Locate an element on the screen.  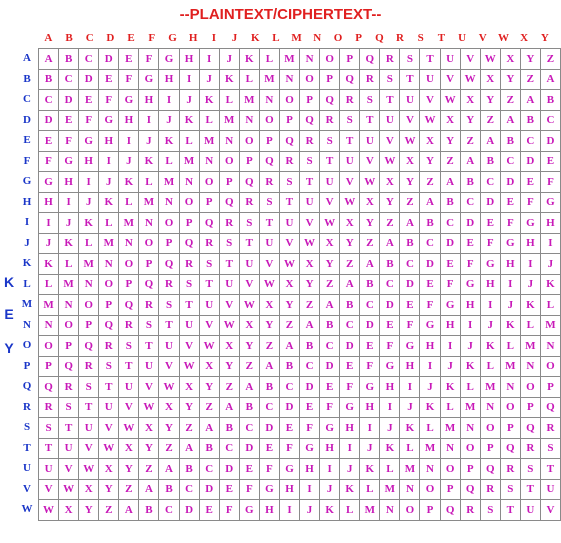
table-row: BCDEFGHIJKLMNOPQRSTUVWXYZA is located at coordinates (299, 79).